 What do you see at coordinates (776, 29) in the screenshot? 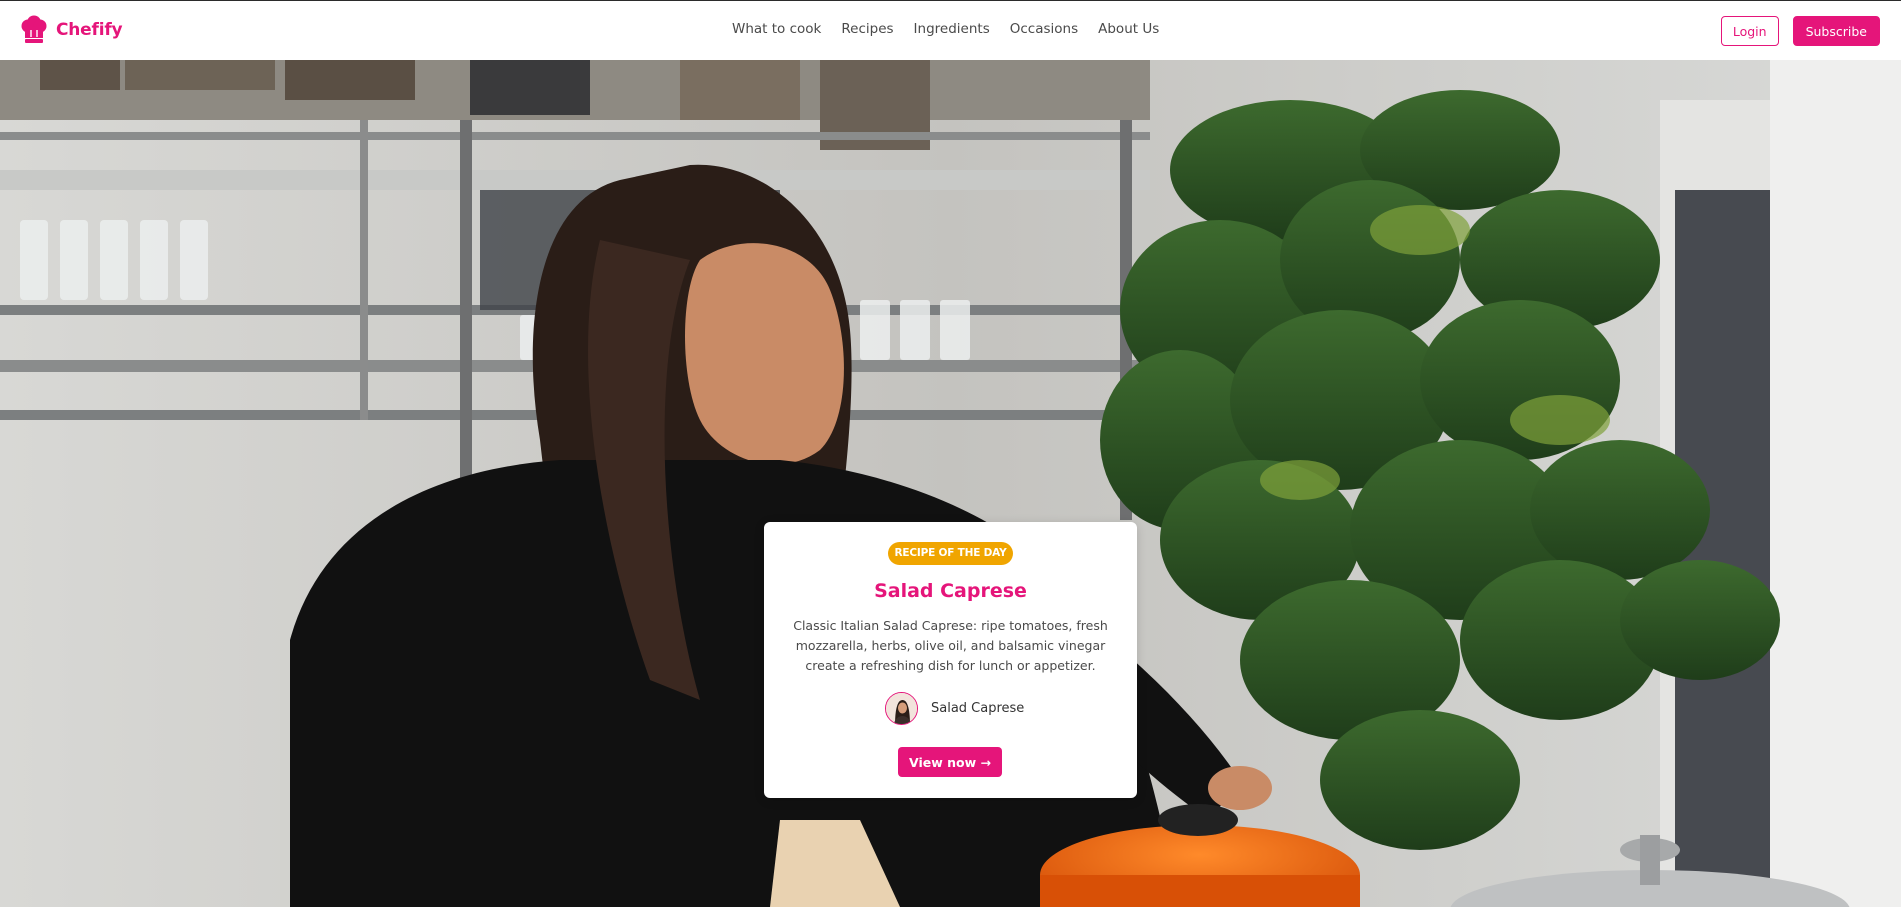
I see `nav-item-what-to-cook: What to cook` at bounding box center [776, 29].